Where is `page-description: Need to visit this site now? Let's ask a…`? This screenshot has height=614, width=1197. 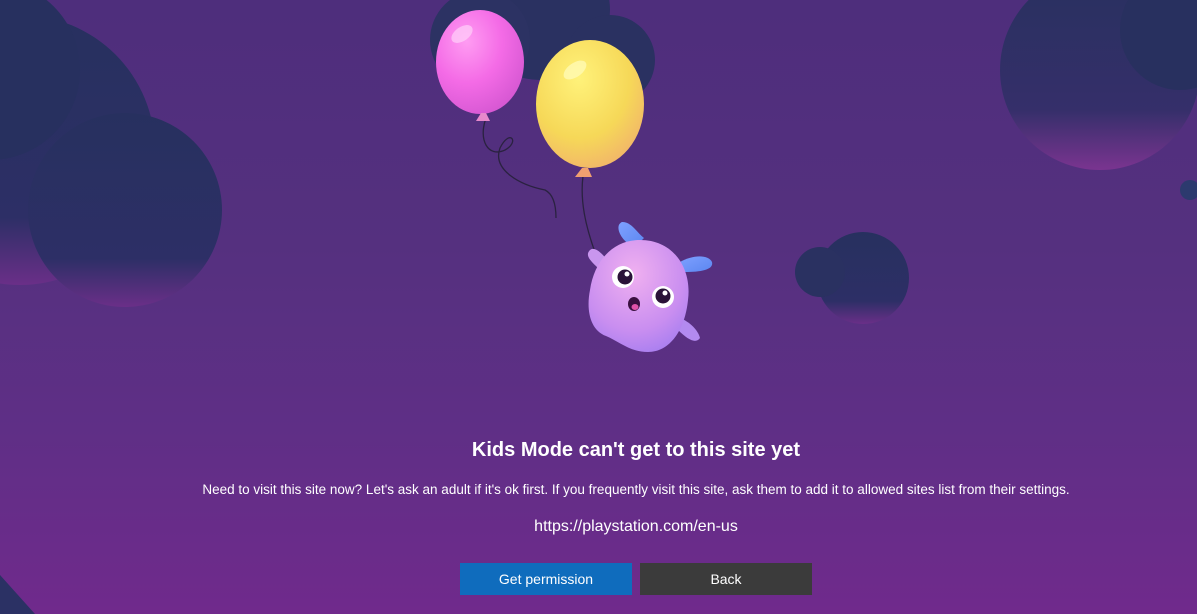
page-description: Need to visit this site now? Let's ask a… is located at coordinates (636, 489).